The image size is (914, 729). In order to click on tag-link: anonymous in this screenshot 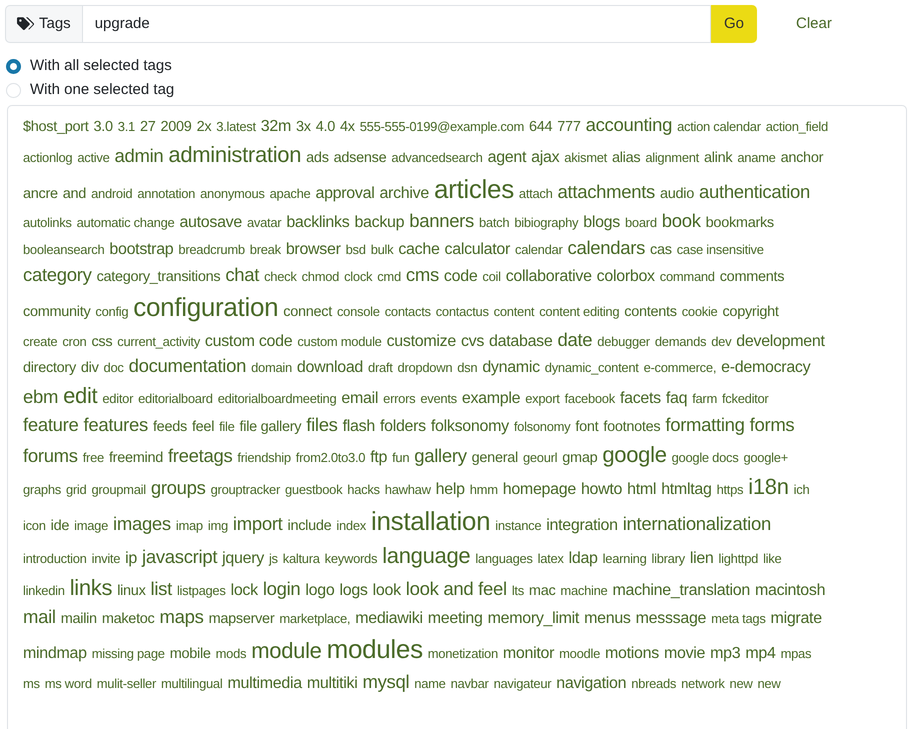, I will do `click(232, 194)`.